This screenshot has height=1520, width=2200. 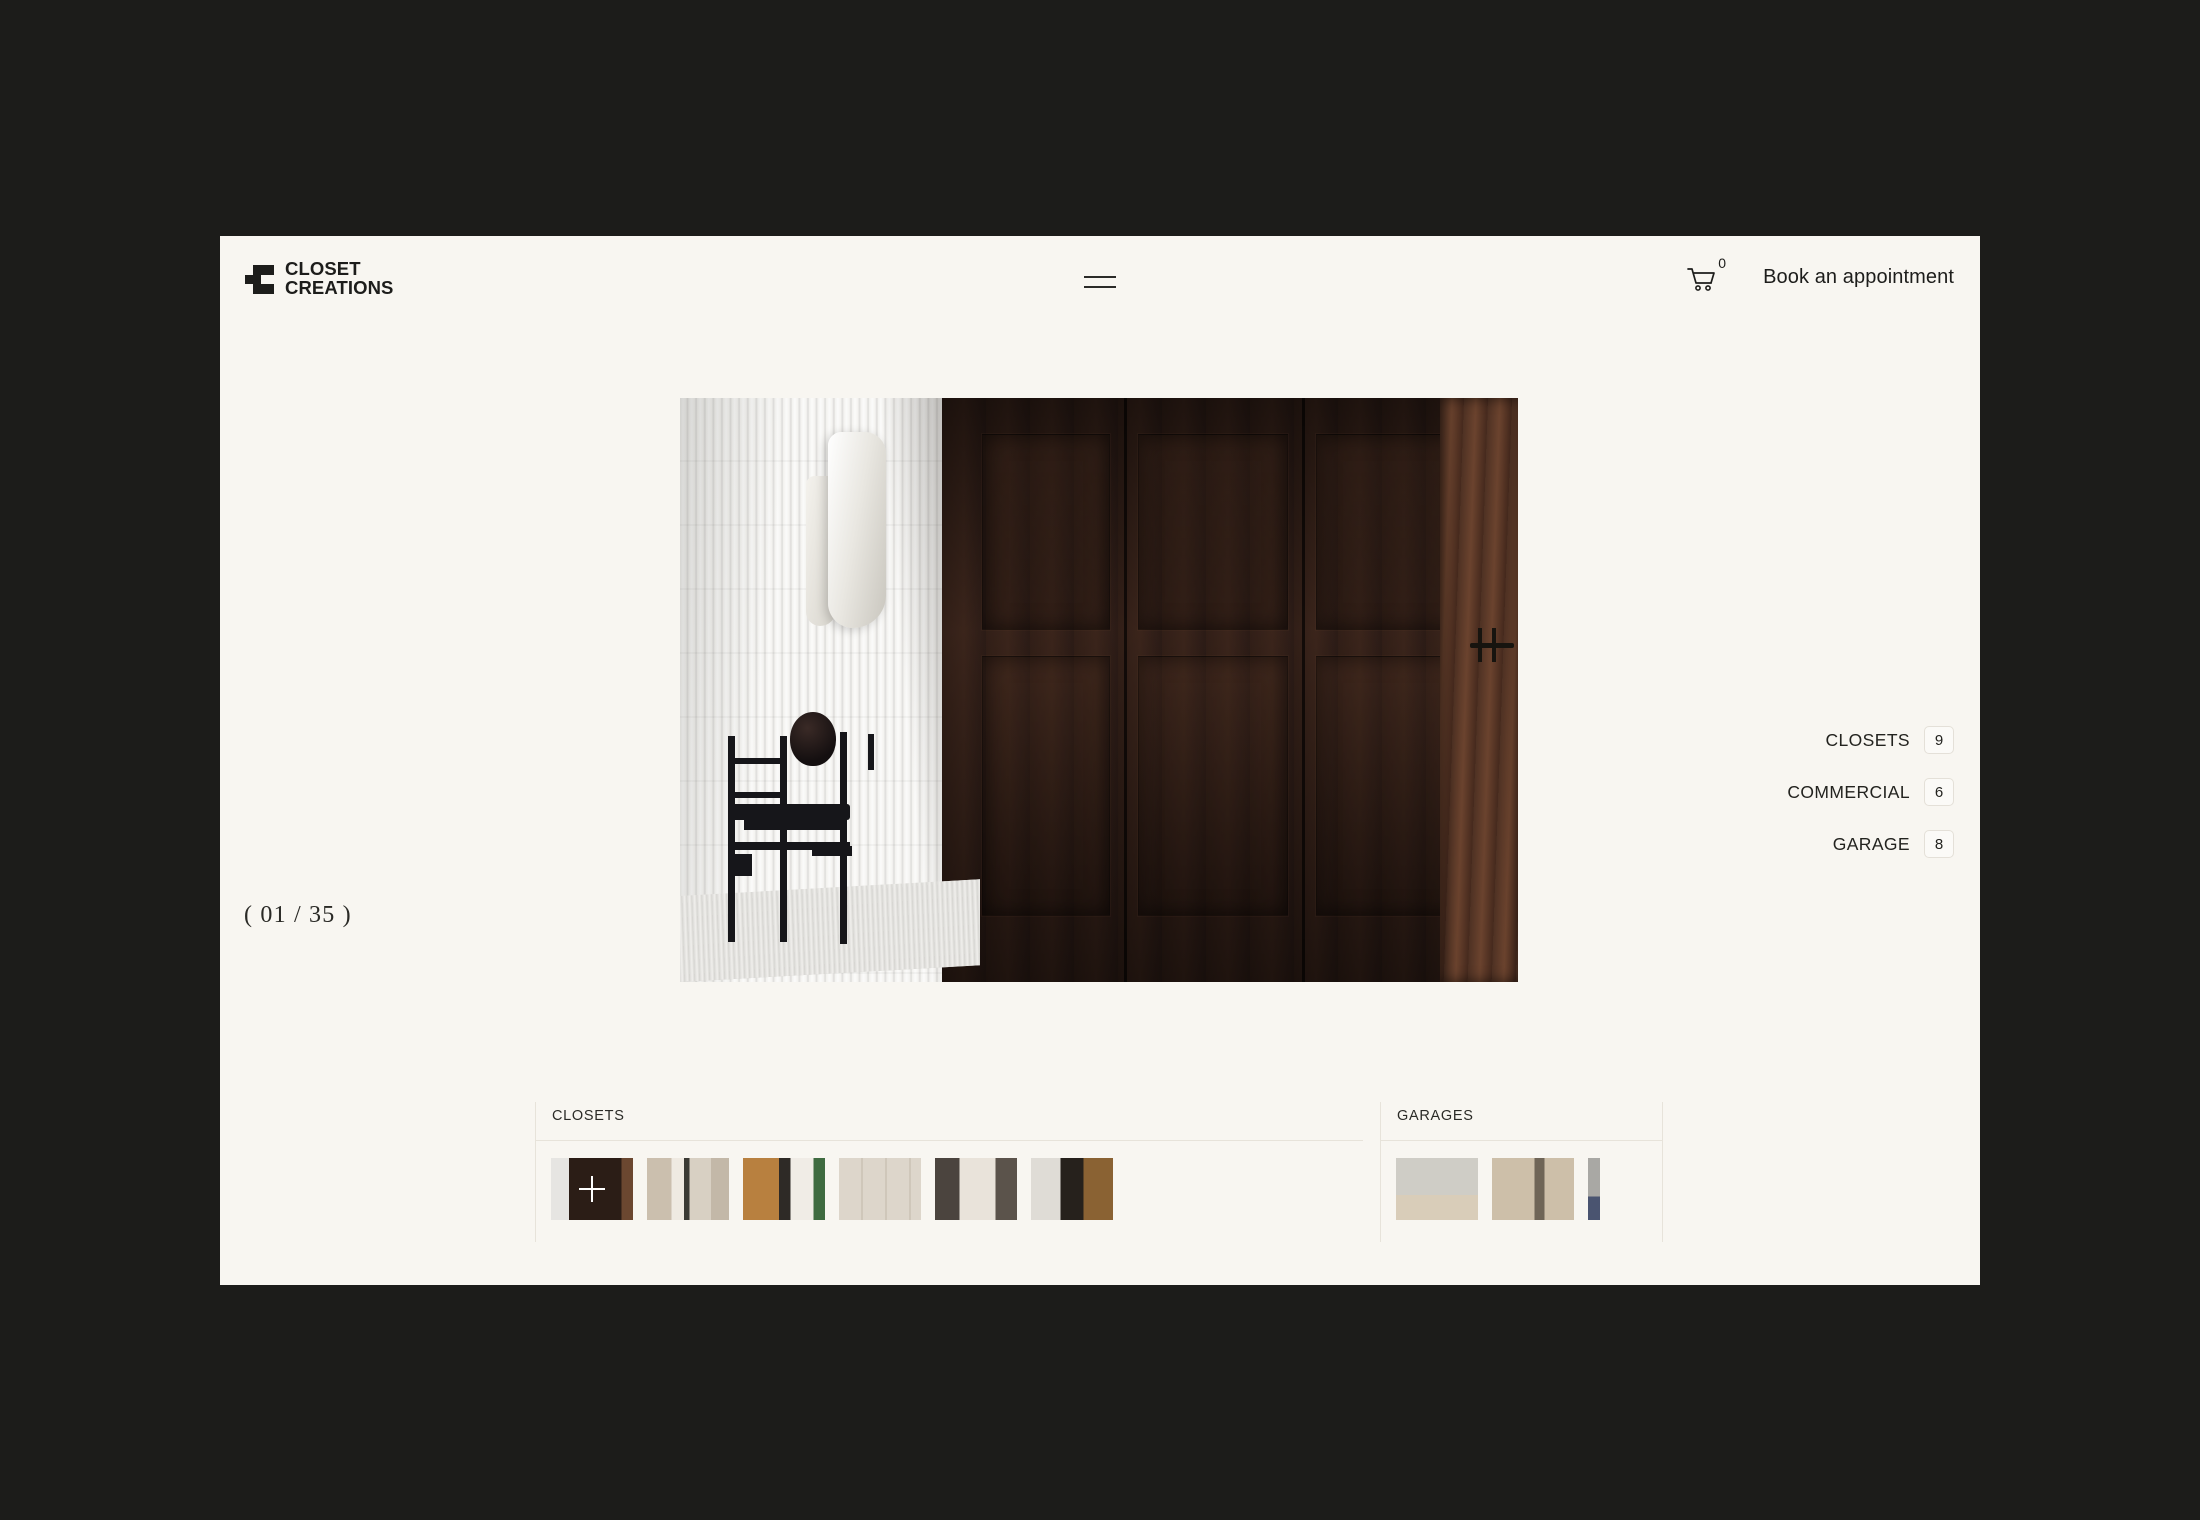 What do you see at coordinates (857, 530) in the screenshot?
I see `hero-cloth` at bounding box center [857, 530].